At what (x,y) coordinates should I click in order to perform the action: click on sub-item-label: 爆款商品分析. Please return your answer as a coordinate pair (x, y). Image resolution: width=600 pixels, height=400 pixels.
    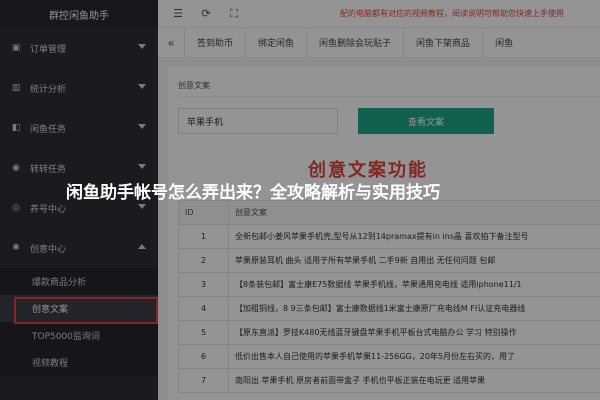
    Looking at the image, I should click on (59, 283).